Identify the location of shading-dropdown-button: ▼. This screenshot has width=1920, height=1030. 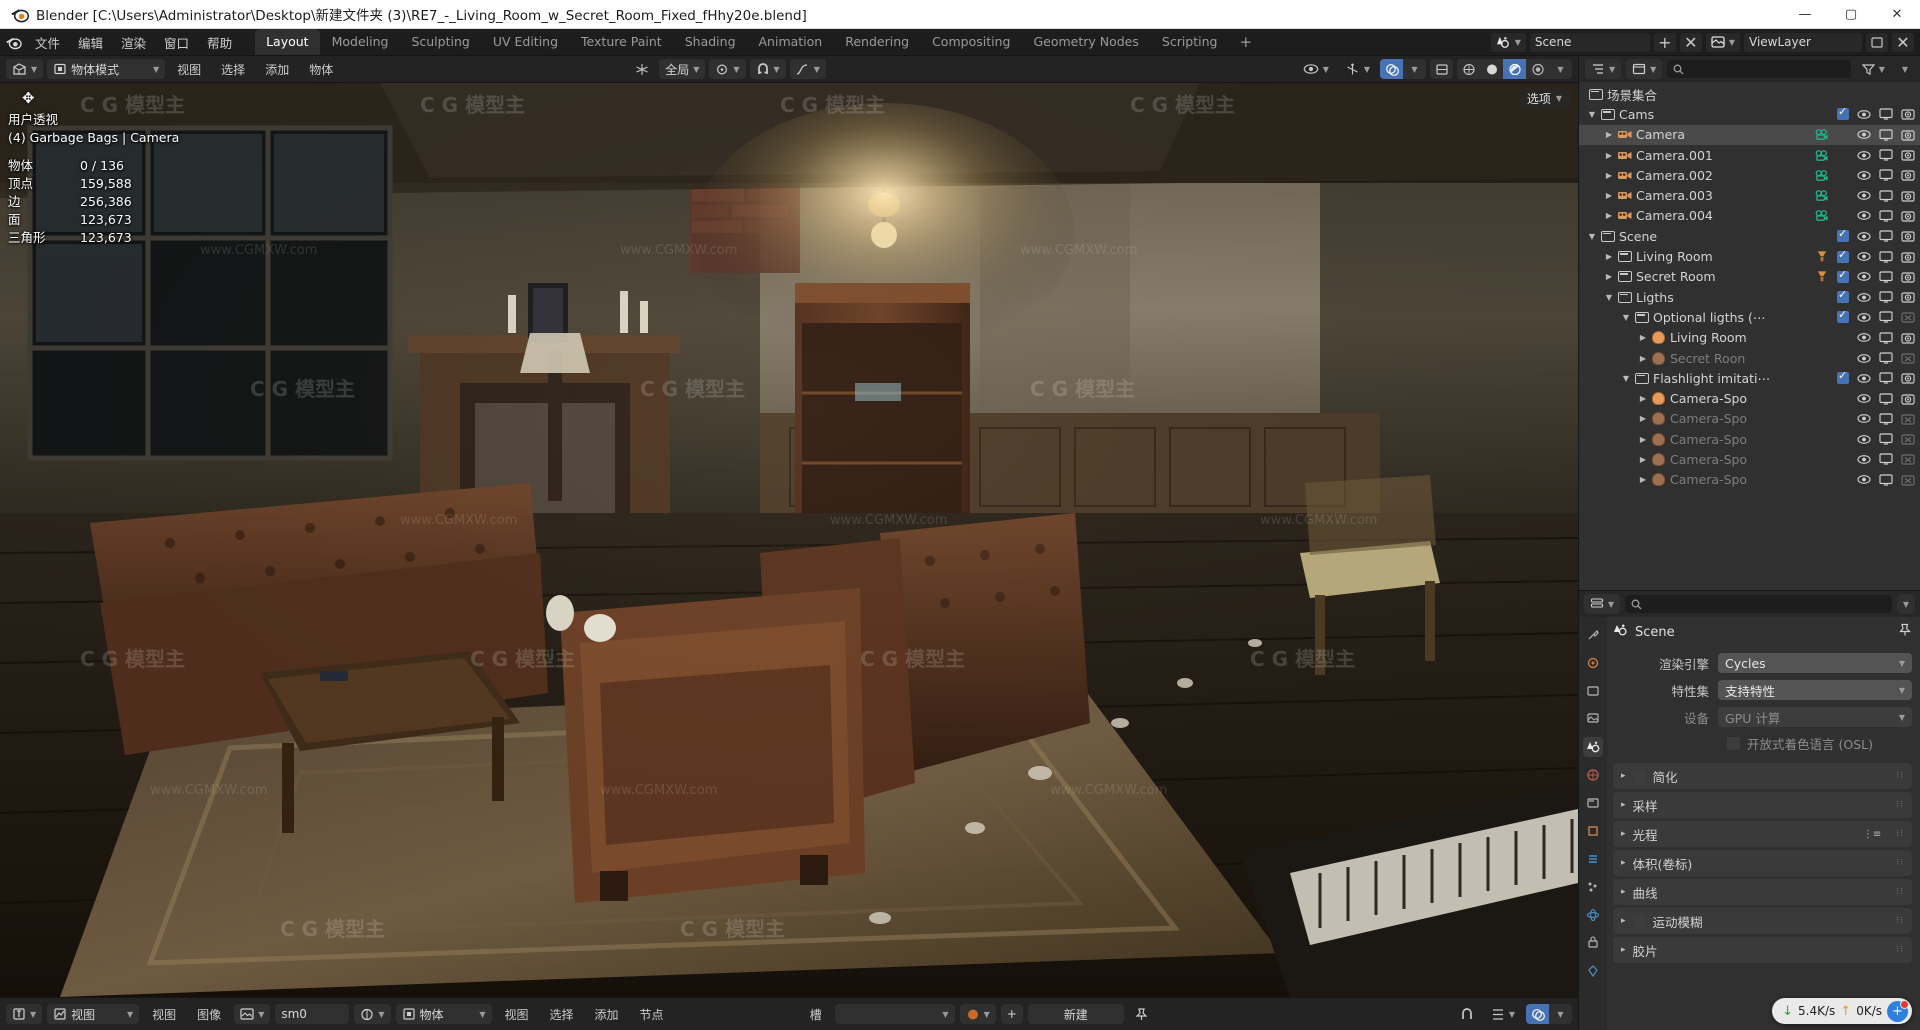
(1560, 69).